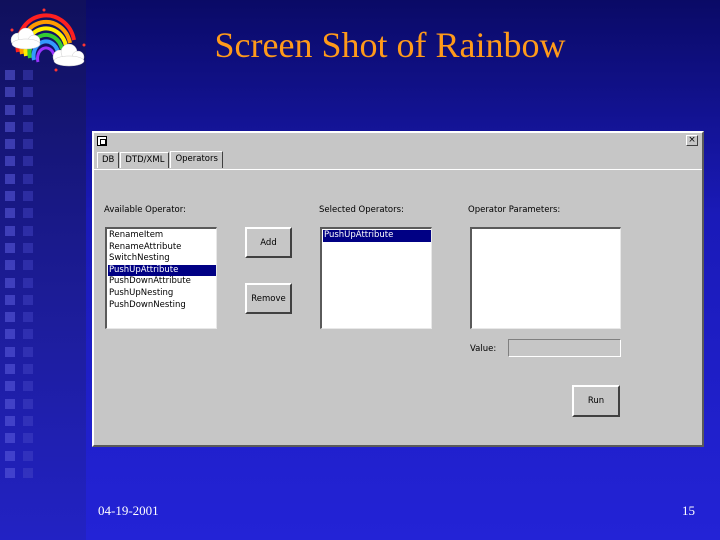 The image size is (720, 540). What do you see at coordinates (268, 298) in the screenshot?
I see `remove-button: Remove` at bounding box center [268, 298].